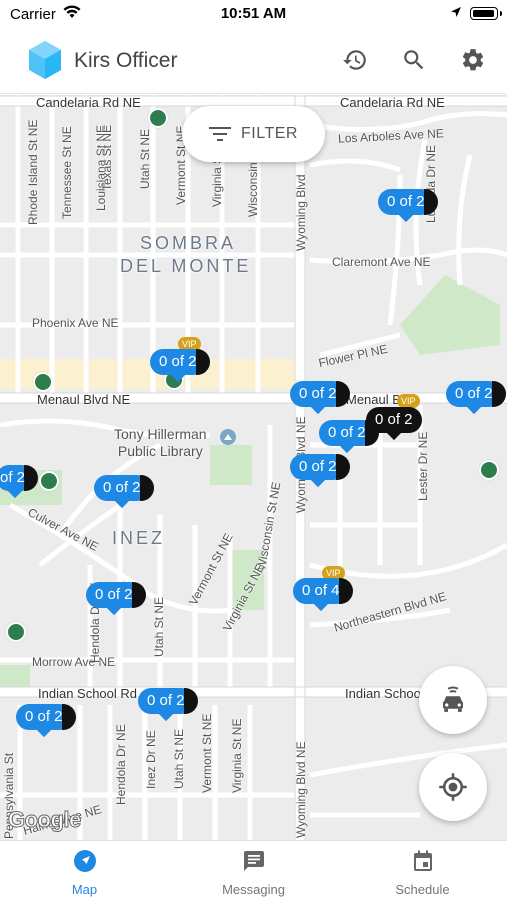  I want to click on car-icon, so click(453, 699).